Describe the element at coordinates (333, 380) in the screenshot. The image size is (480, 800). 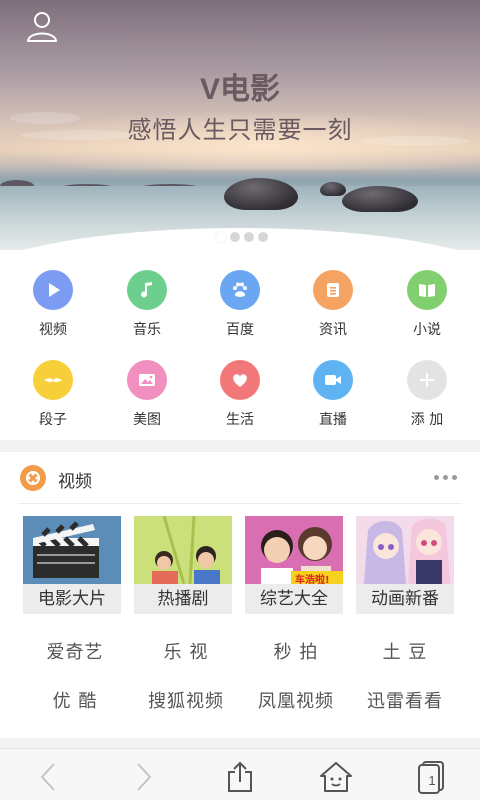
I see `video-camera-icon` at that location.